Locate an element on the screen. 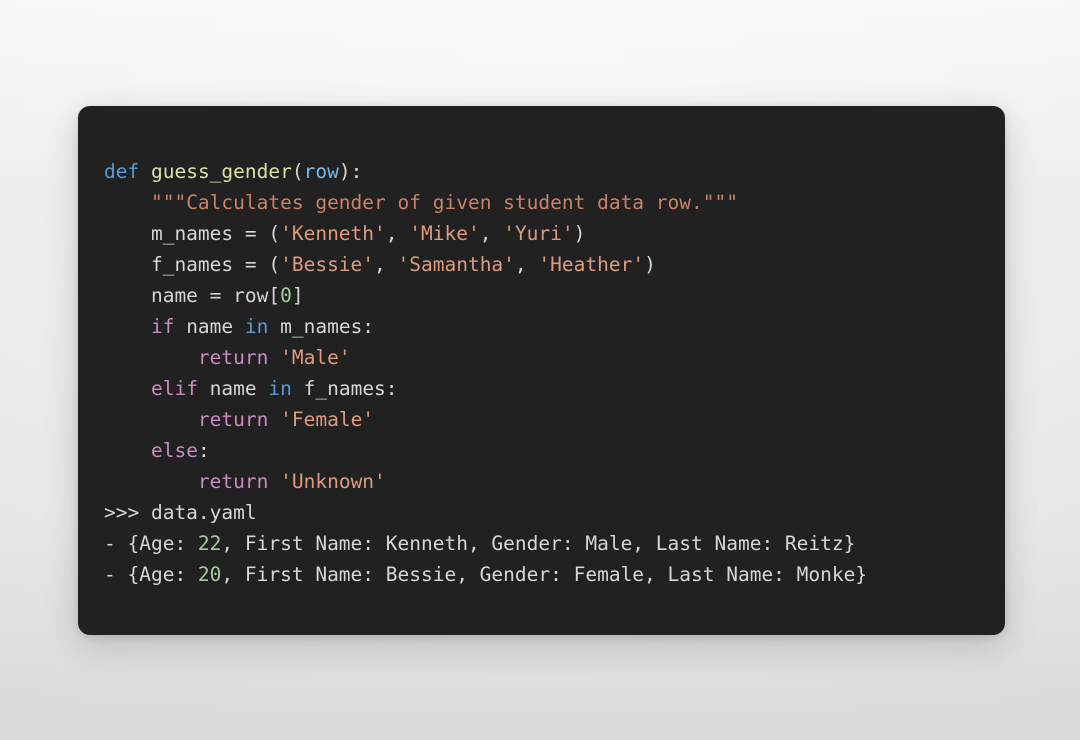  code-token: f_names = ( is located at coordinates (192, 264).